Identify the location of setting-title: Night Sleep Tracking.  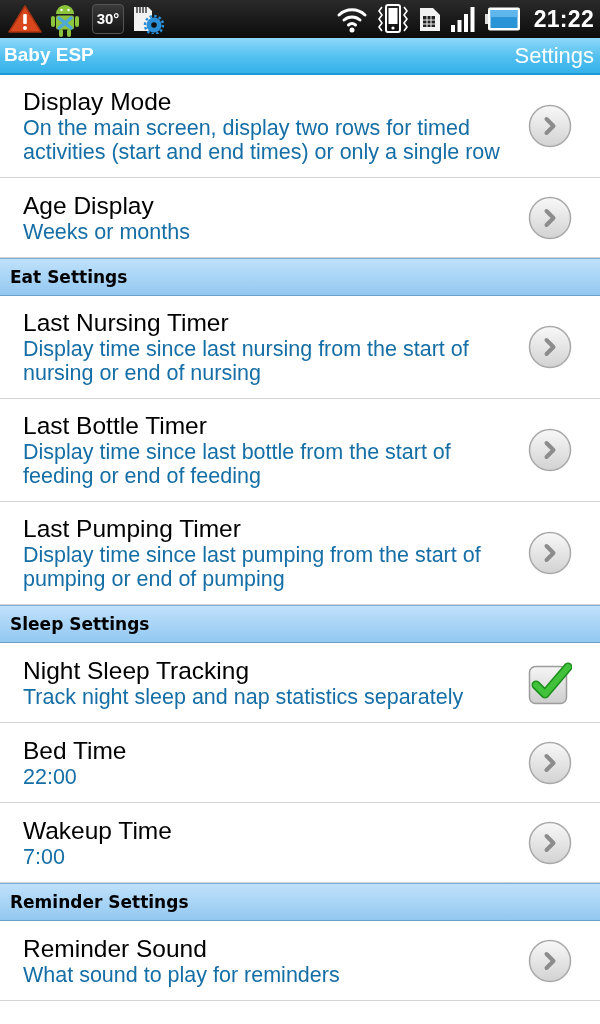
(137, 670).